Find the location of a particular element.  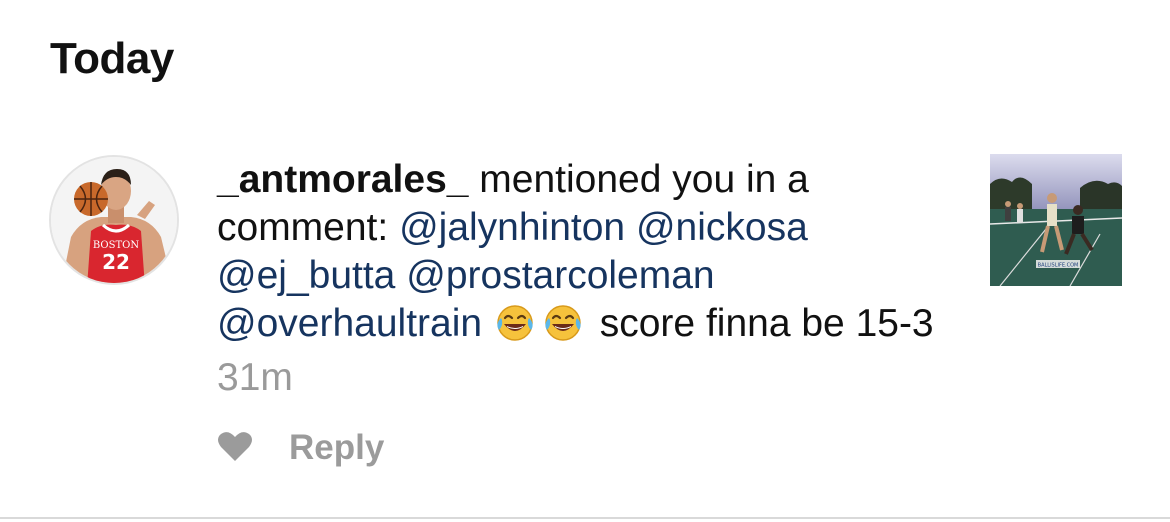

mention-link: @ej_butta is located at coordinates (306, 275).